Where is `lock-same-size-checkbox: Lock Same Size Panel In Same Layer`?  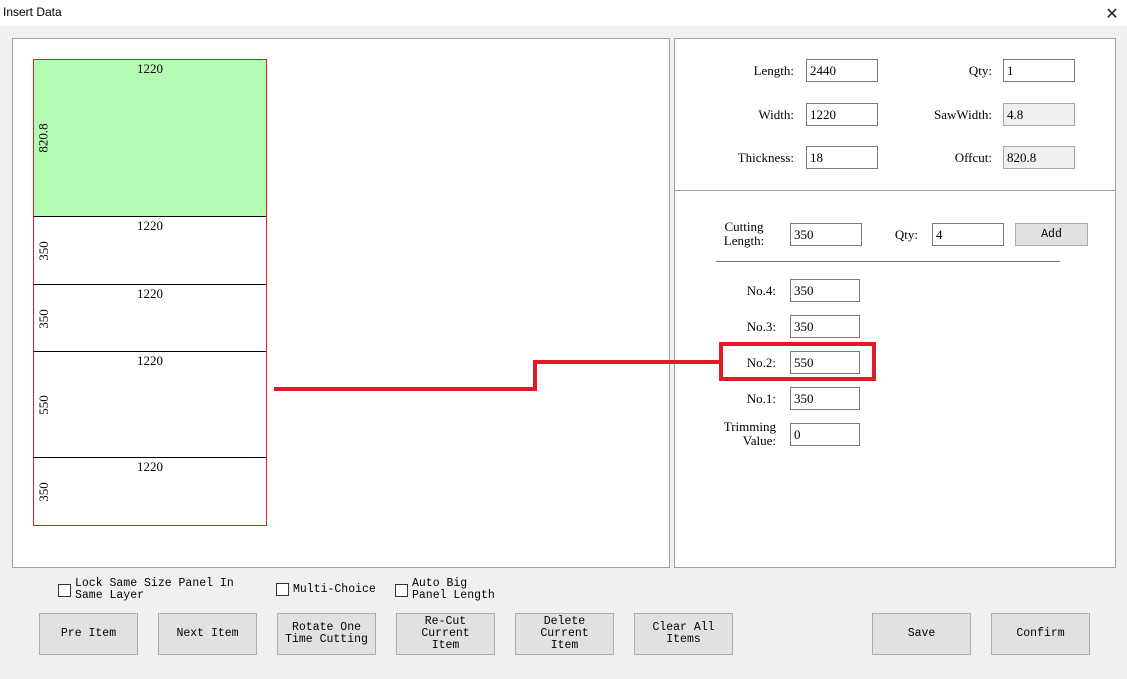
lock-same-size-checkbox: Lock Same Size Panel In Same Layer is located at coordinates (146, 590).